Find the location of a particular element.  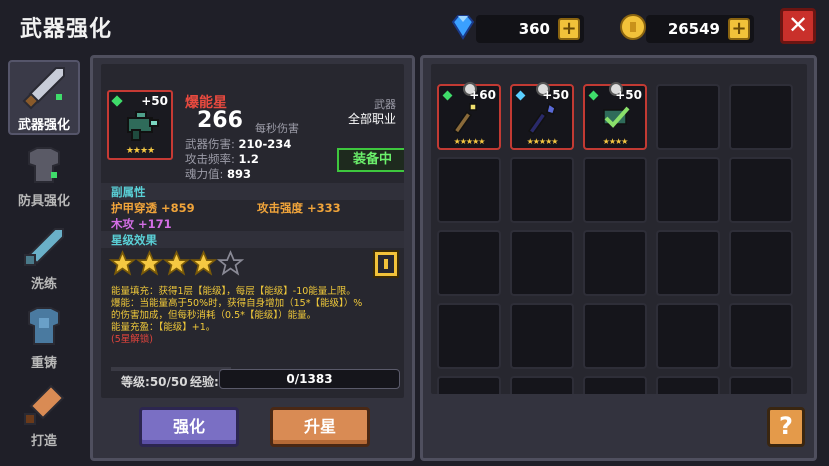

menu-label-refine: 洗练 is located at coordinates (43, 284).